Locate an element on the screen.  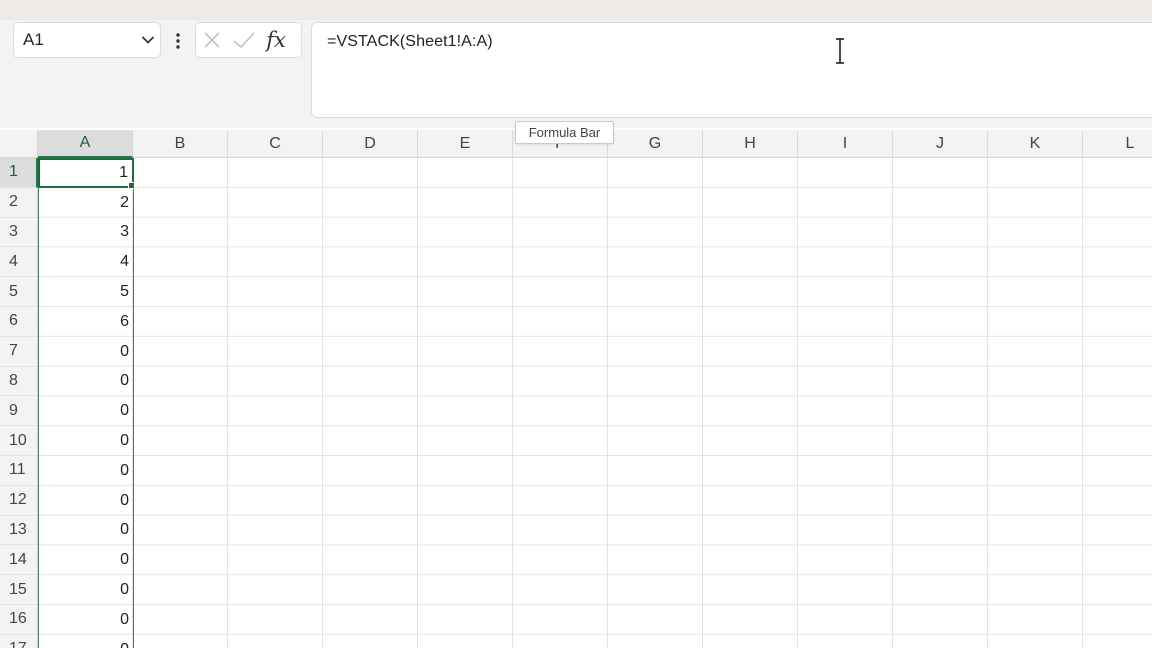
column-header-i: I is located at coordinates (845, 144).